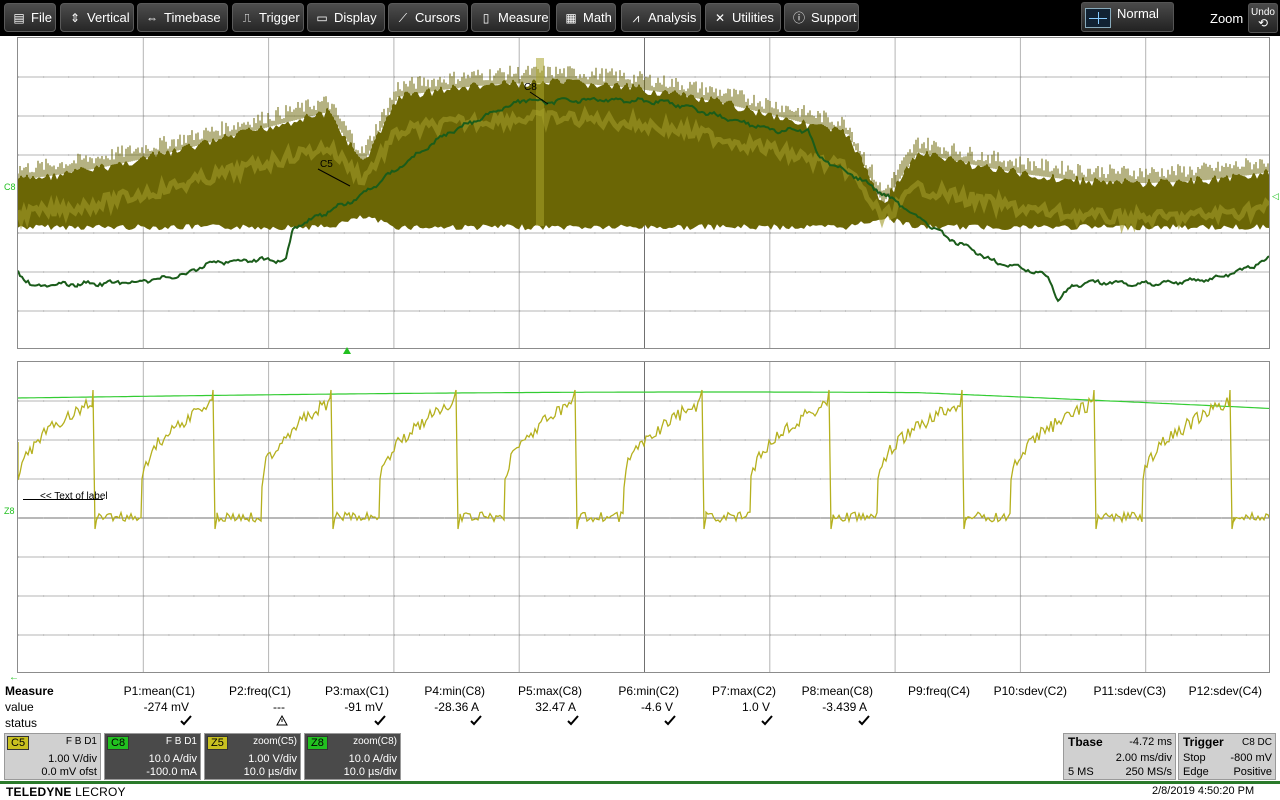  I want to click on menu-timebase-button: ⇔ Timebase, so click(182, 17).